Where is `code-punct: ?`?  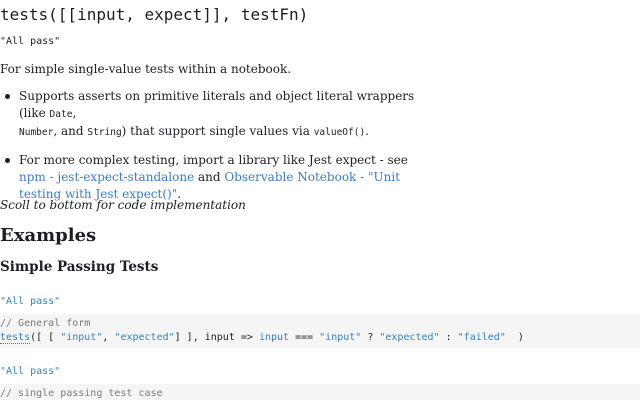 code-punct: ? is located at coordinates (370, 337).